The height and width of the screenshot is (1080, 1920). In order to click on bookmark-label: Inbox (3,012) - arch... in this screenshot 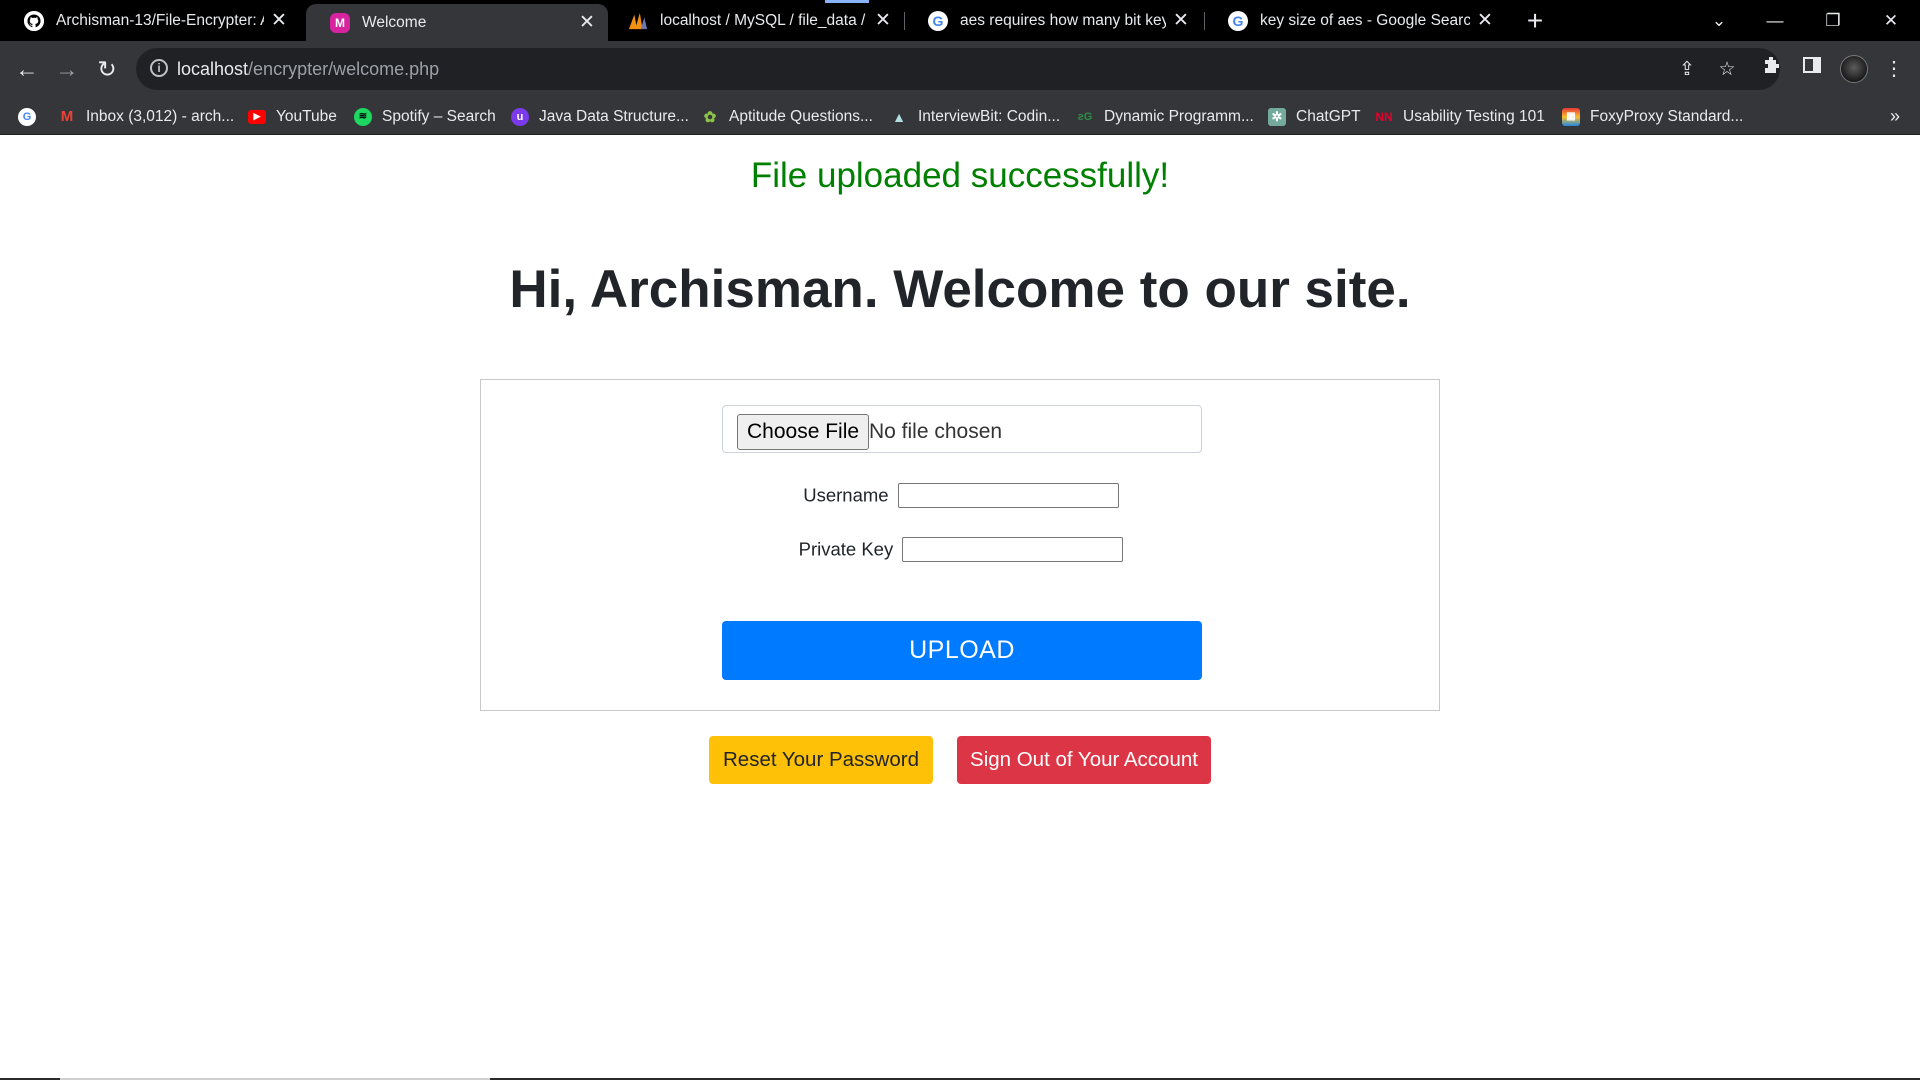, I will do `click(160, 116)`.